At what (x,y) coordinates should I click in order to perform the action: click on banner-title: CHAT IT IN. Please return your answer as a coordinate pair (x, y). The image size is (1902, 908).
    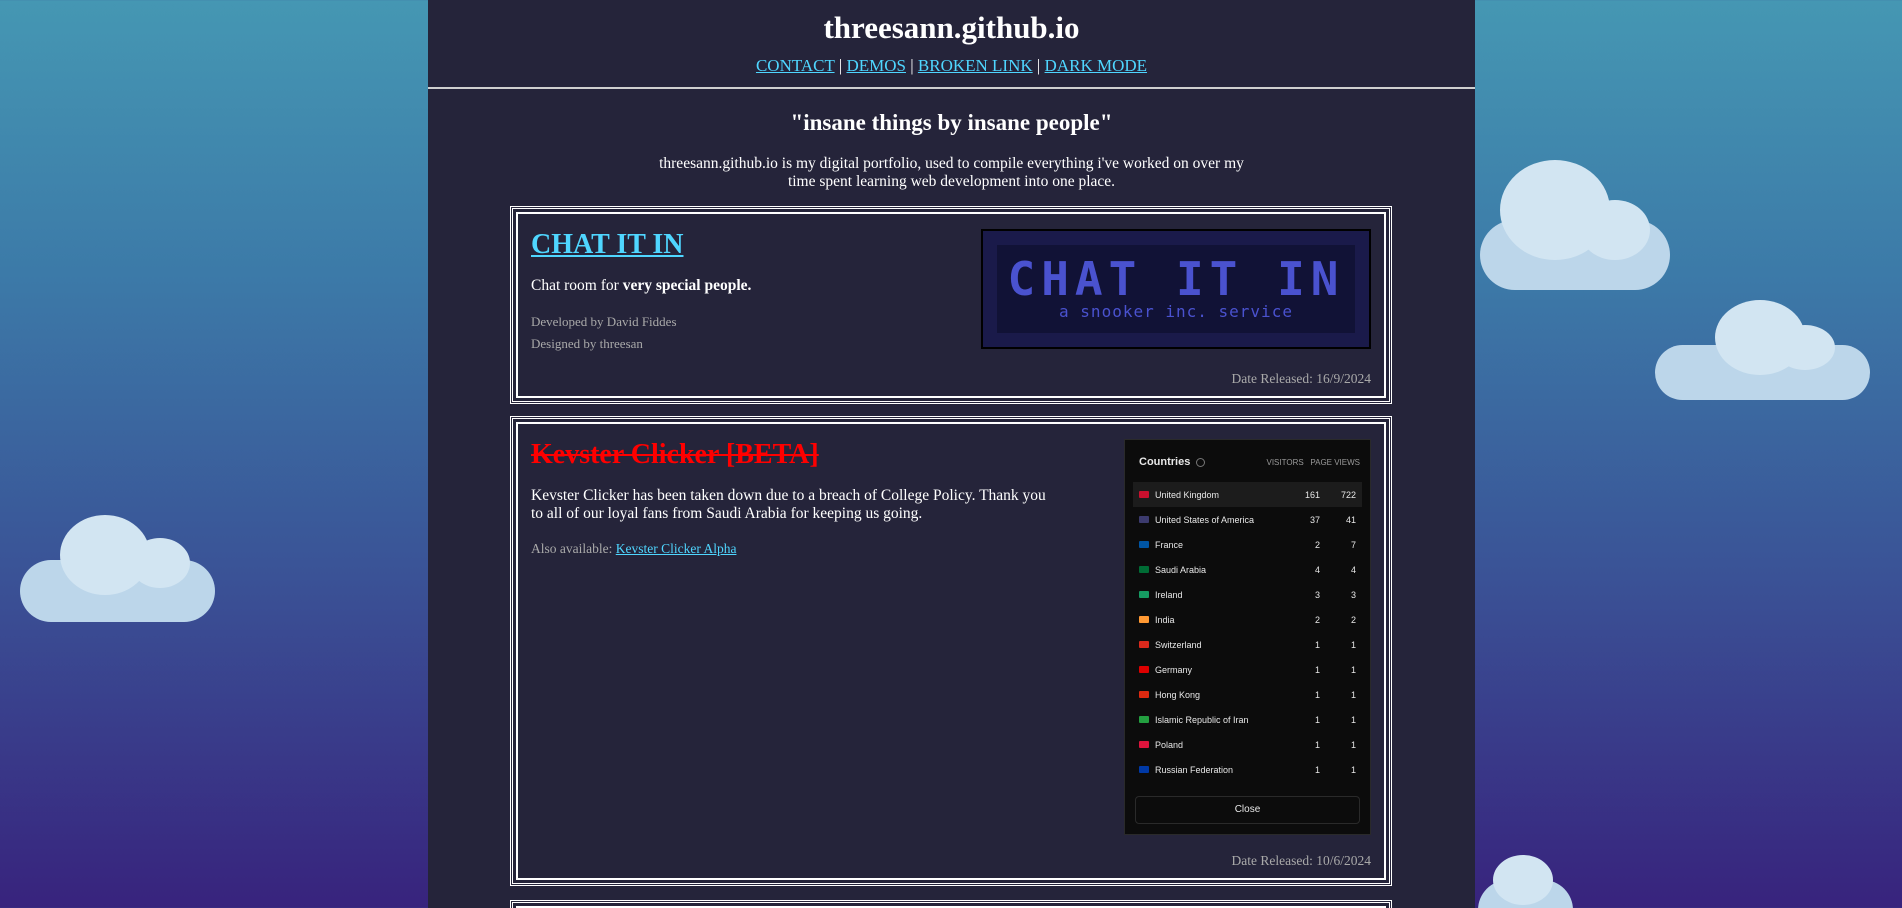
    Looking at the image, I should click on (1176, 279).